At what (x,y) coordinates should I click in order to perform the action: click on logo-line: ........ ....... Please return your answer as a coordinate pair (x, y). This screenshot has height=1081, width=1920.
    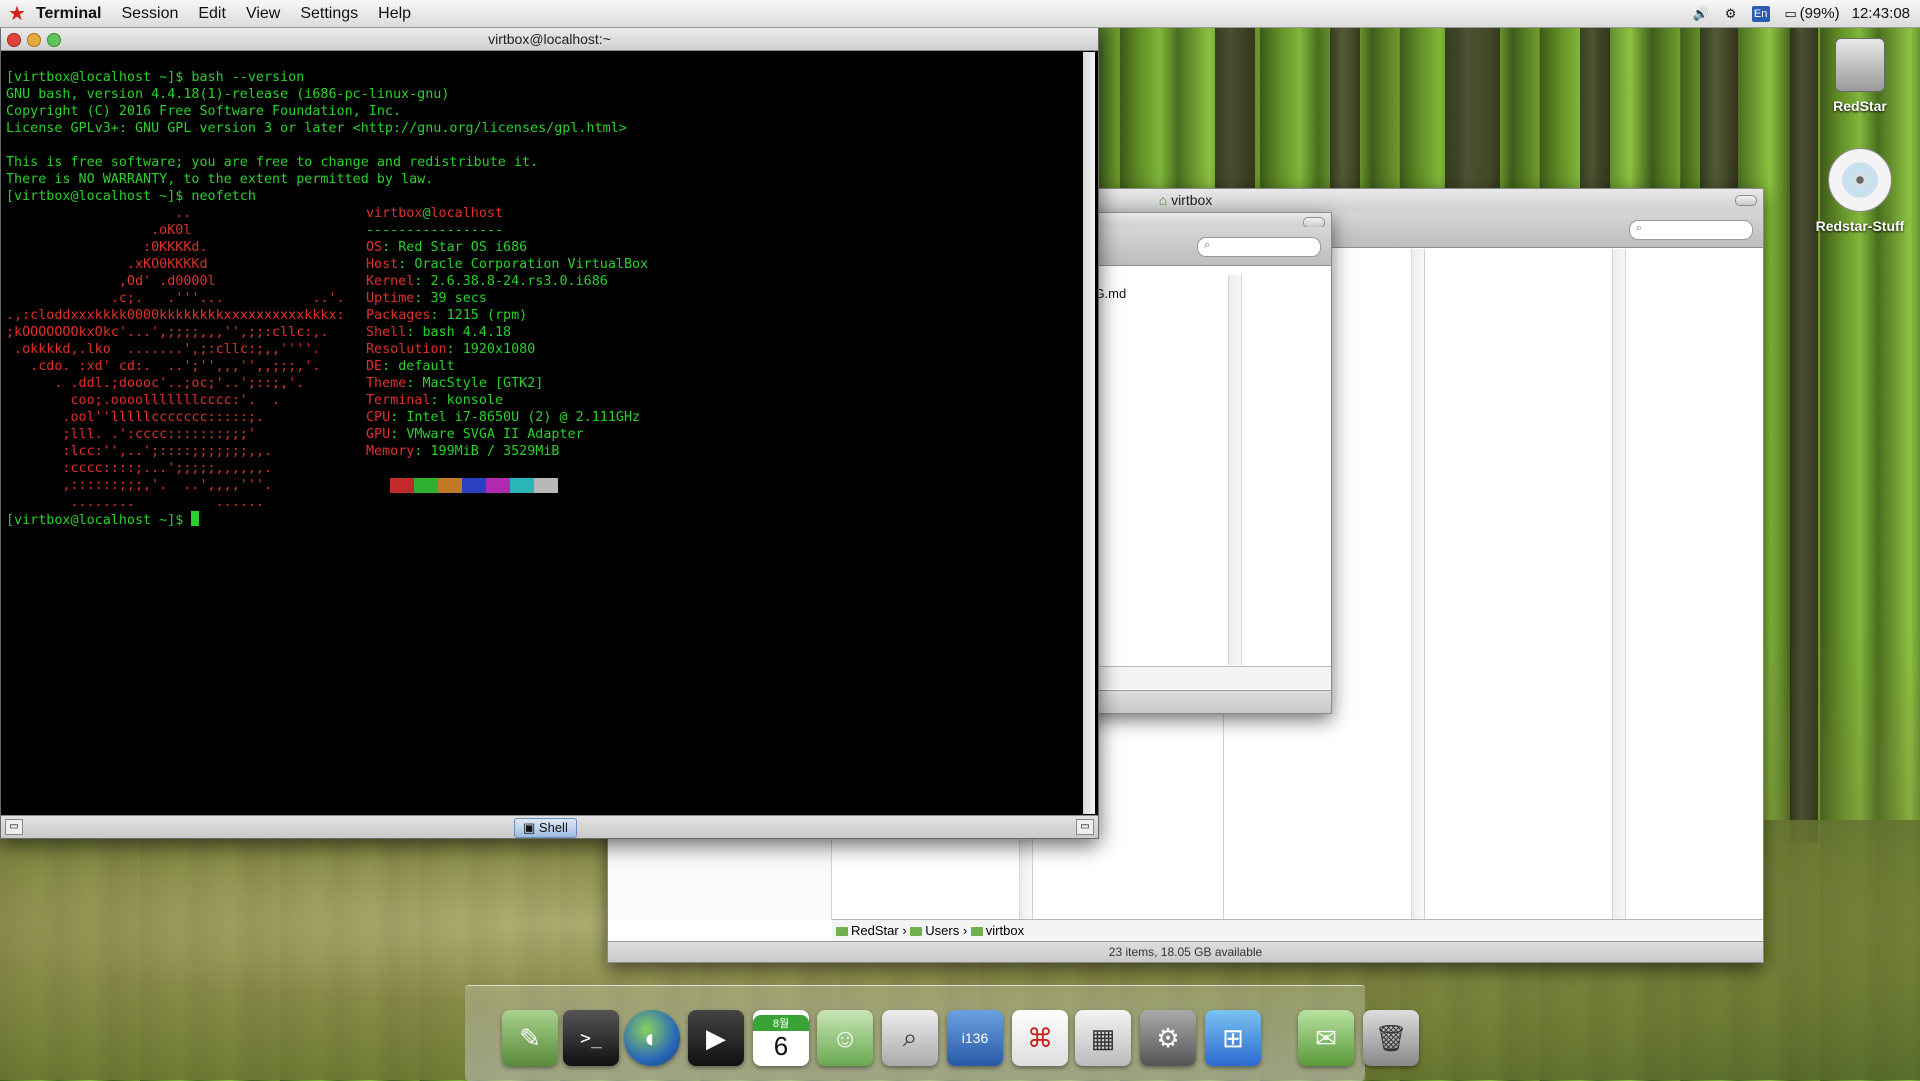
    Looking at the image, I should click on (135, 502).